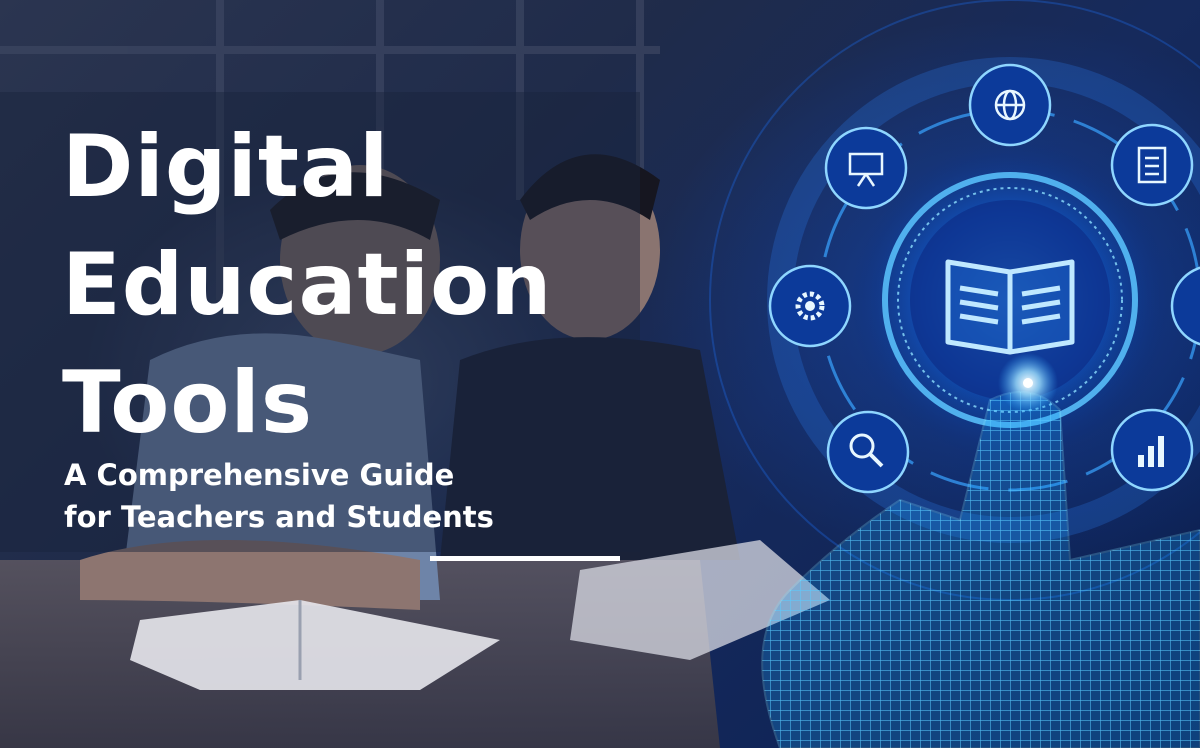 The height and width of the screenshot is (748, 1200). I want to click on accent-underline, so click(525, 558).